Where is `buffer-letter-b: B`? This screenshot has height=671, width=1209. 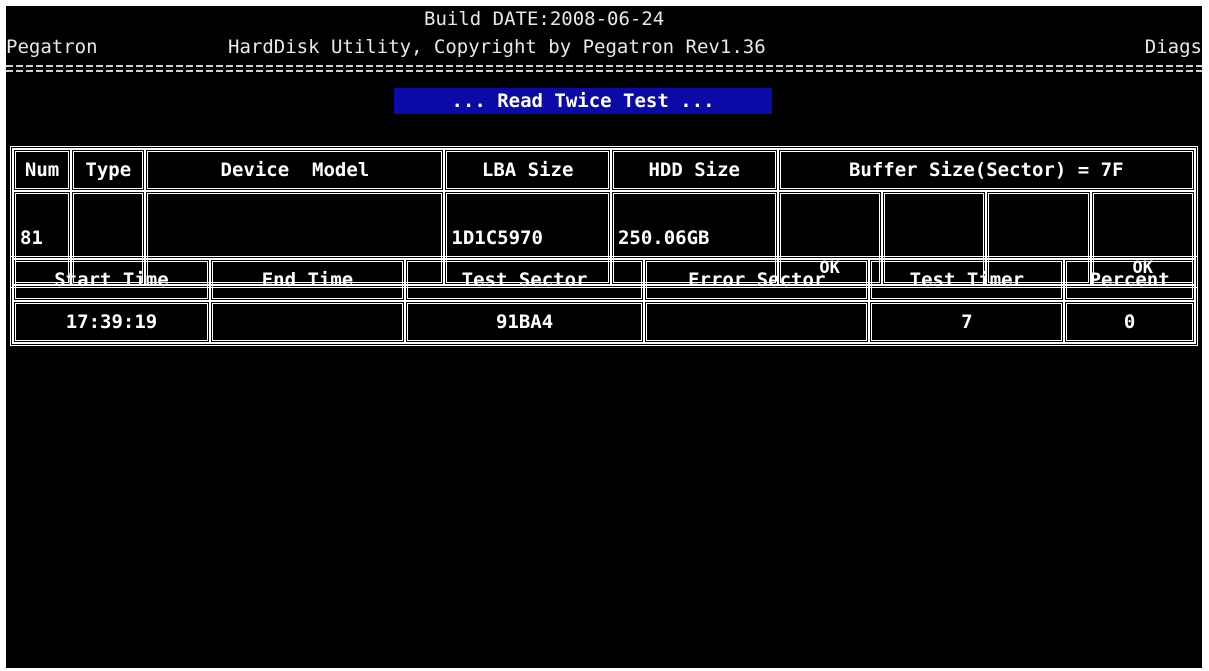
buffer-letter-b: B is located at coordinates (1038, 195).